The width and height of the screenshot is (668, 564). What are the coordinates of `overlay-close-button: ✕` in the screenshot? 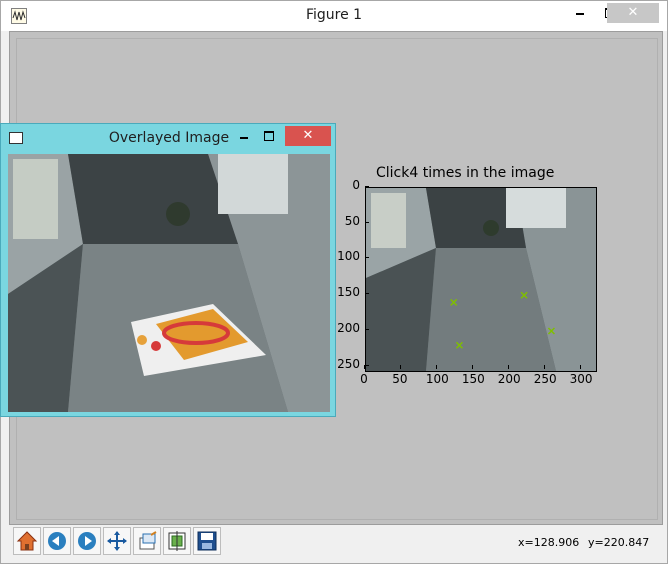 It's located at (308, 136).